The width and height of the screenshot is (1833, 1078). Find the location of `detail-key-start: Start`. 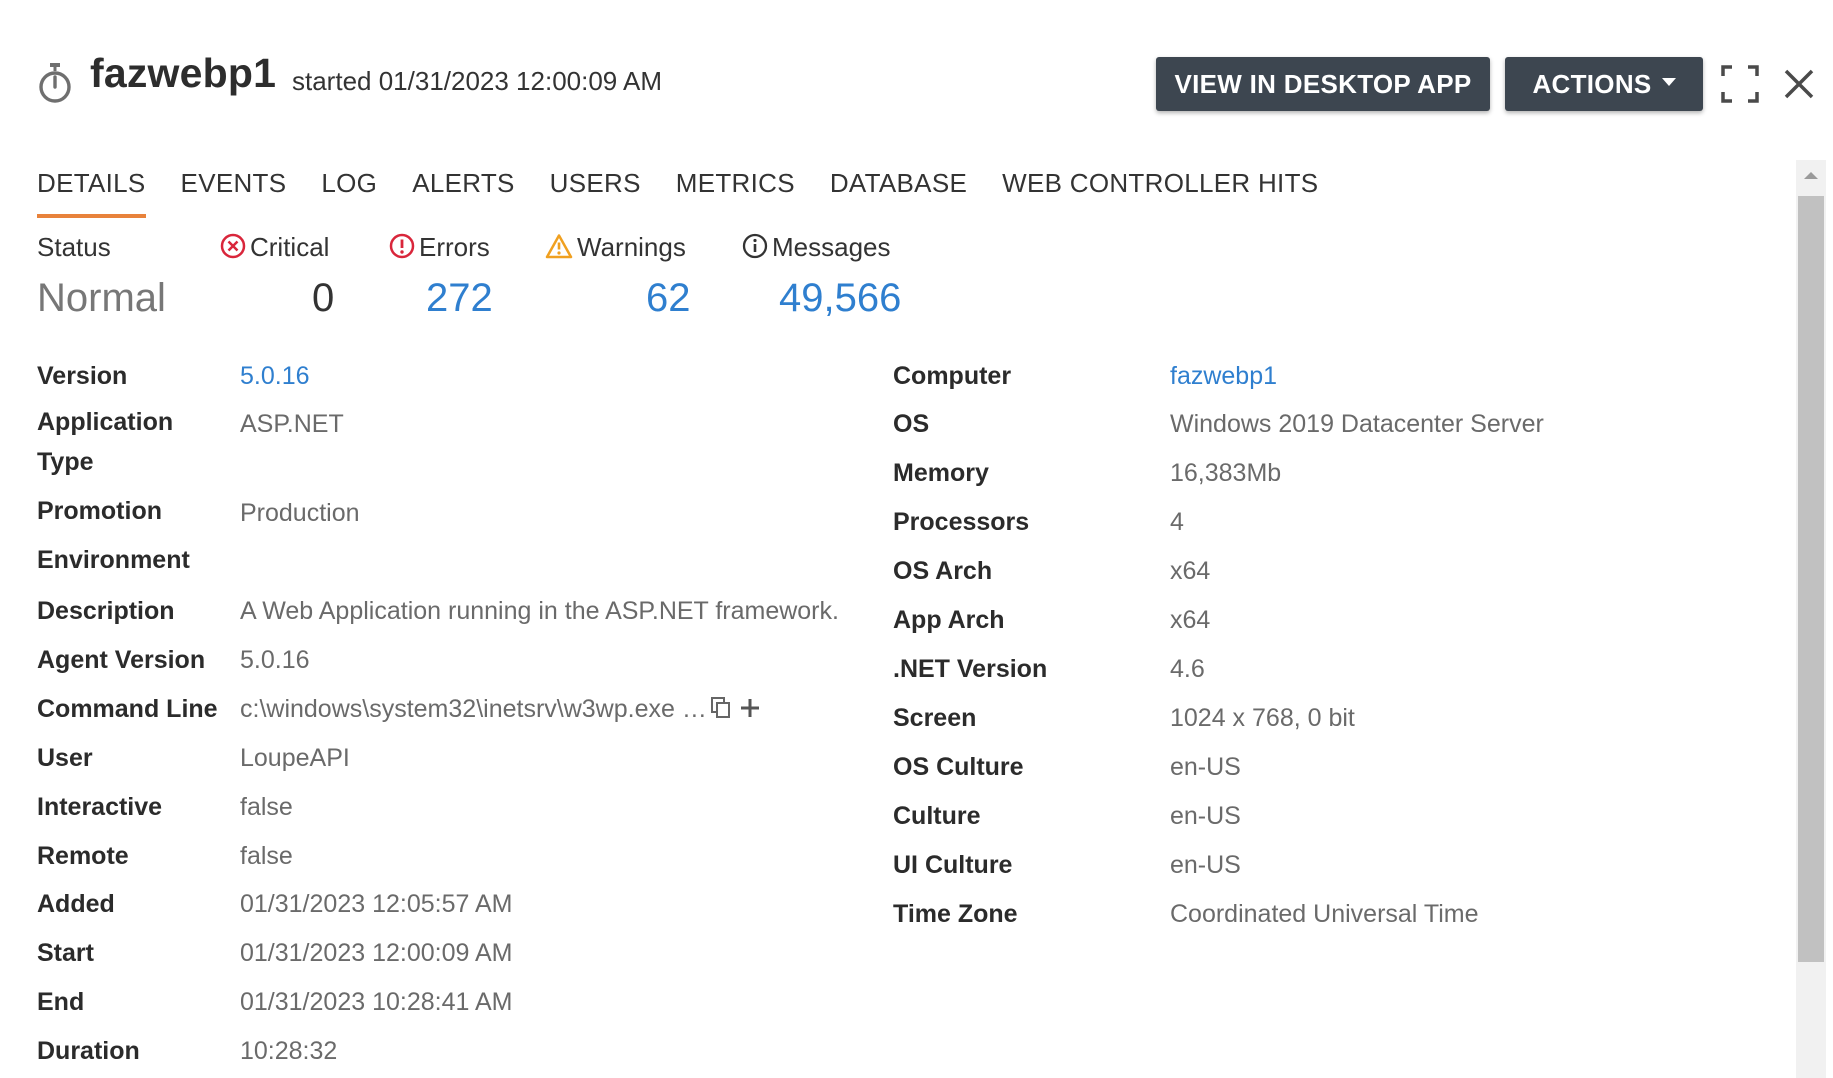

detail-key-start: Start is located at coordinates (65, 953).